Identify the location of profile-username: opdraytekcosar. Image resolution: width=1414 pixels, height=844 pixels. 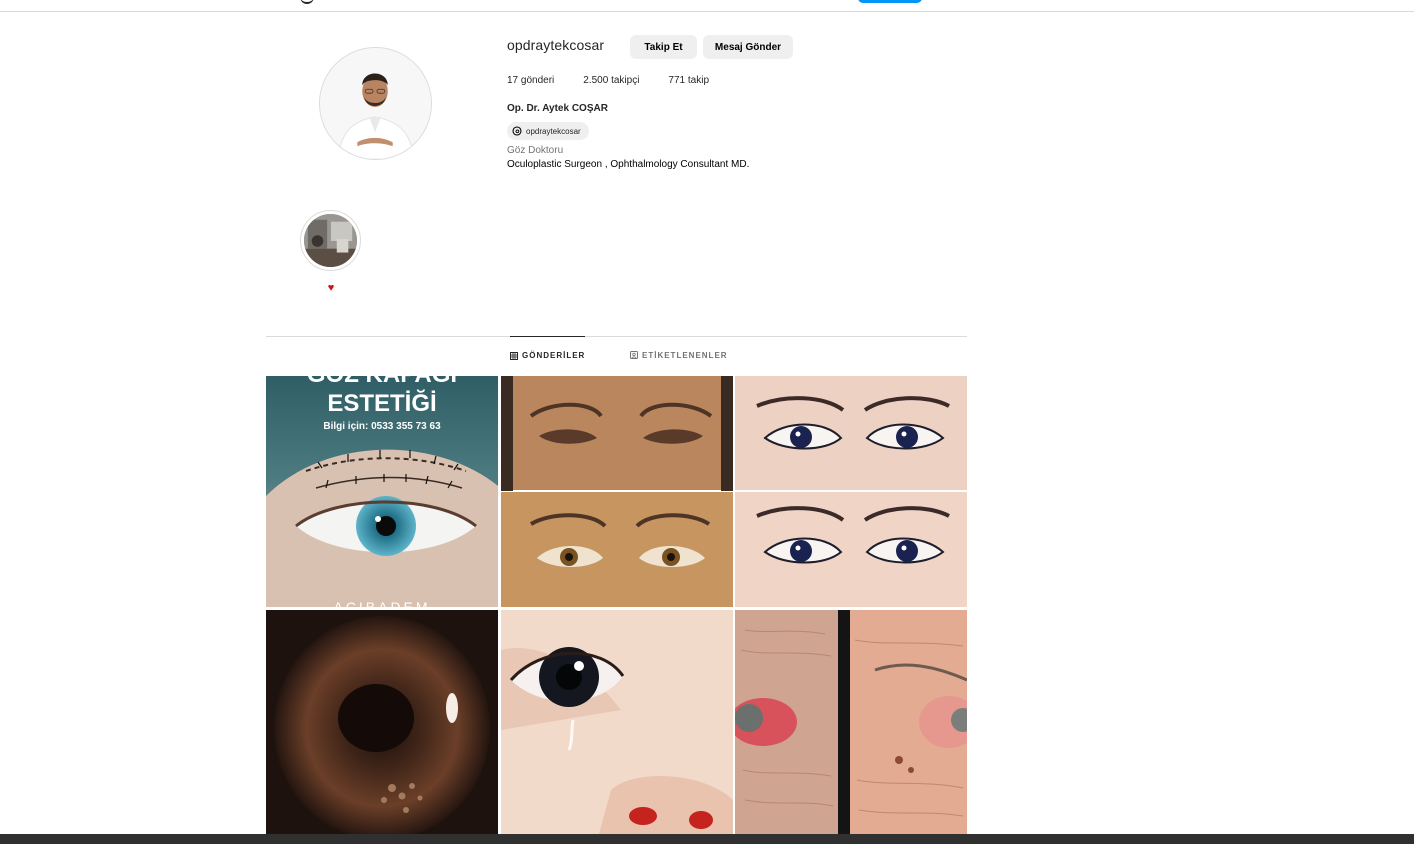
(556, 45).